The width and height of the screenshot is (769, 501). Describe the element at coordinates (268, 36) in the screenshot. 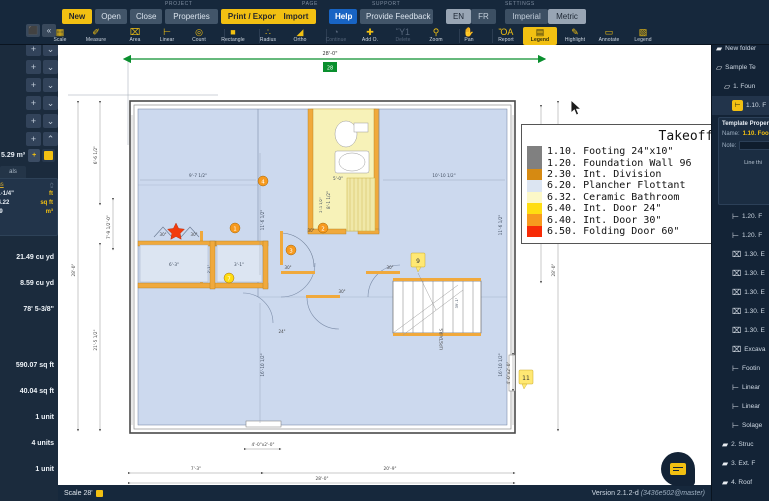

I see `radius-tool: ∴ Radius` at that location.